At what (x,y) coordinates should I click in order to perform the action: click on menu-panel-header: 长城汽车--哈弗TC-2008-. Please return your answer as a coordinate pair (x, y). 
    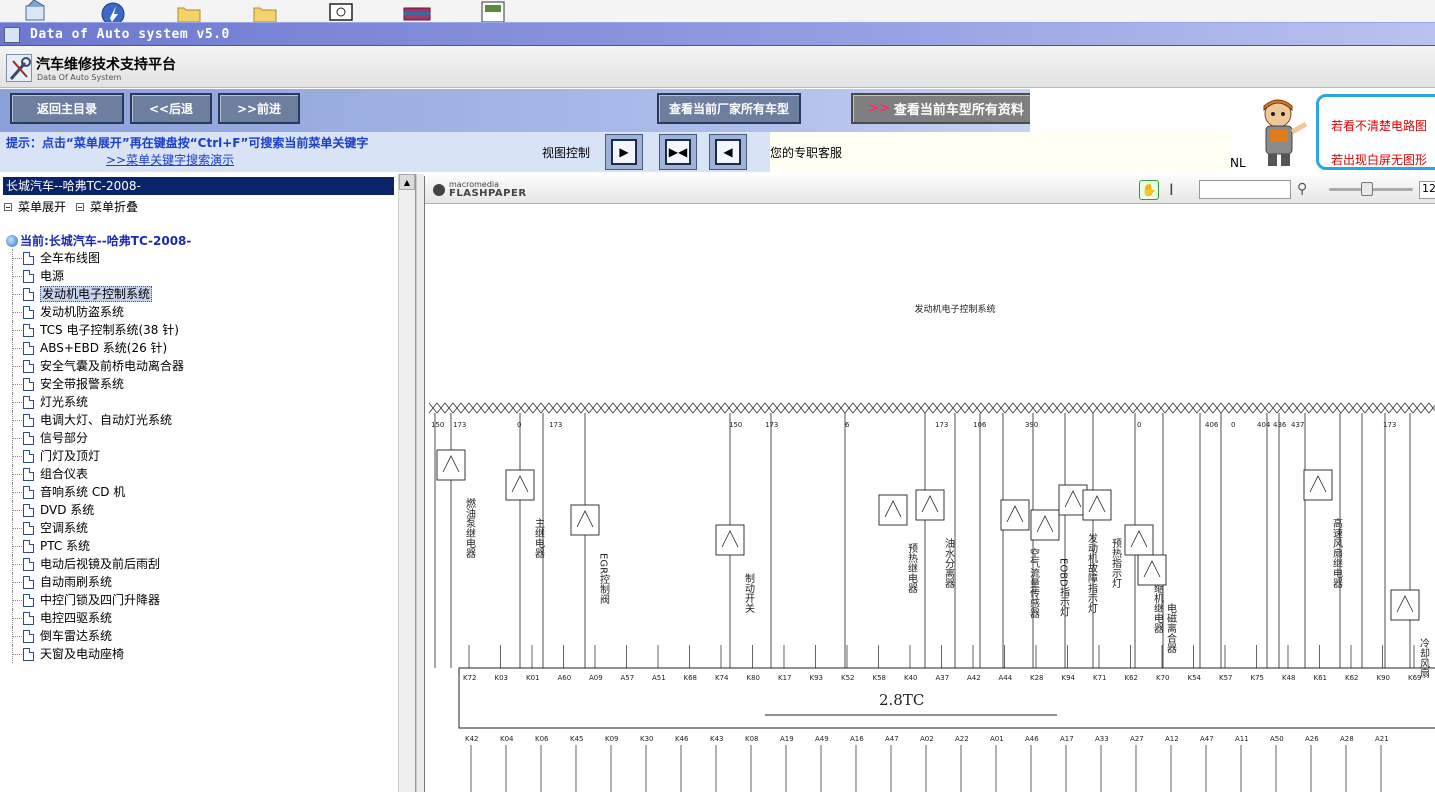
    Looking at the image, I should click on (198, 186).